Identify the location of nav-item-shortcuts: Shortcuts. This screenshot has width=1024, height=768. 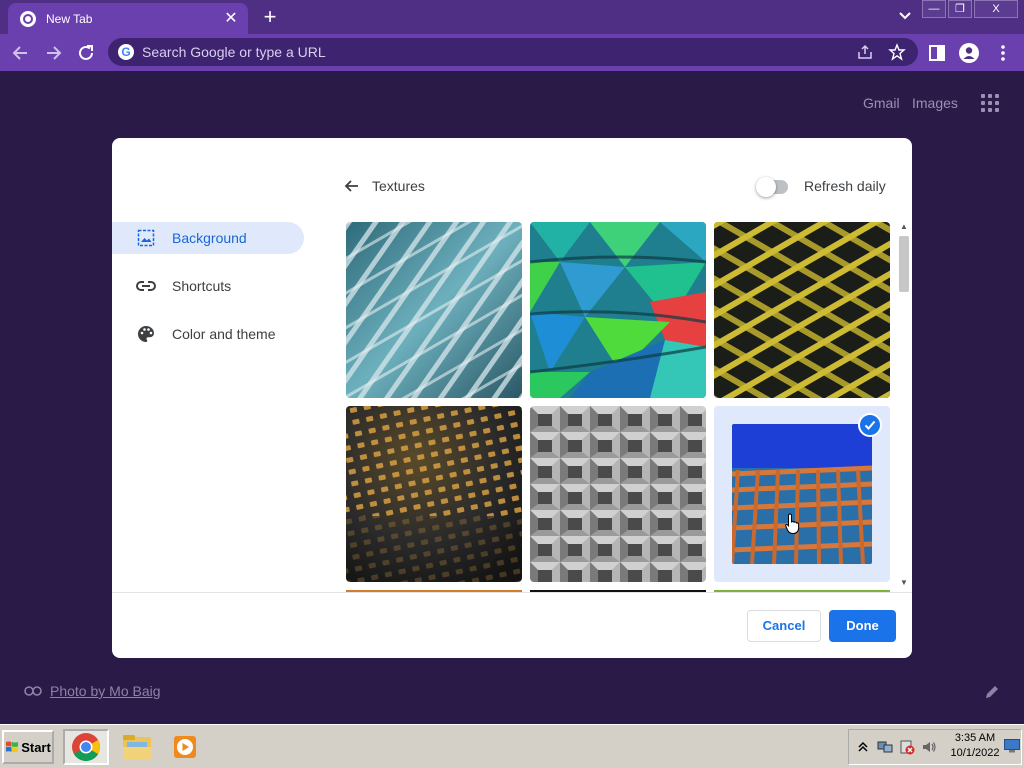
(208, 286).